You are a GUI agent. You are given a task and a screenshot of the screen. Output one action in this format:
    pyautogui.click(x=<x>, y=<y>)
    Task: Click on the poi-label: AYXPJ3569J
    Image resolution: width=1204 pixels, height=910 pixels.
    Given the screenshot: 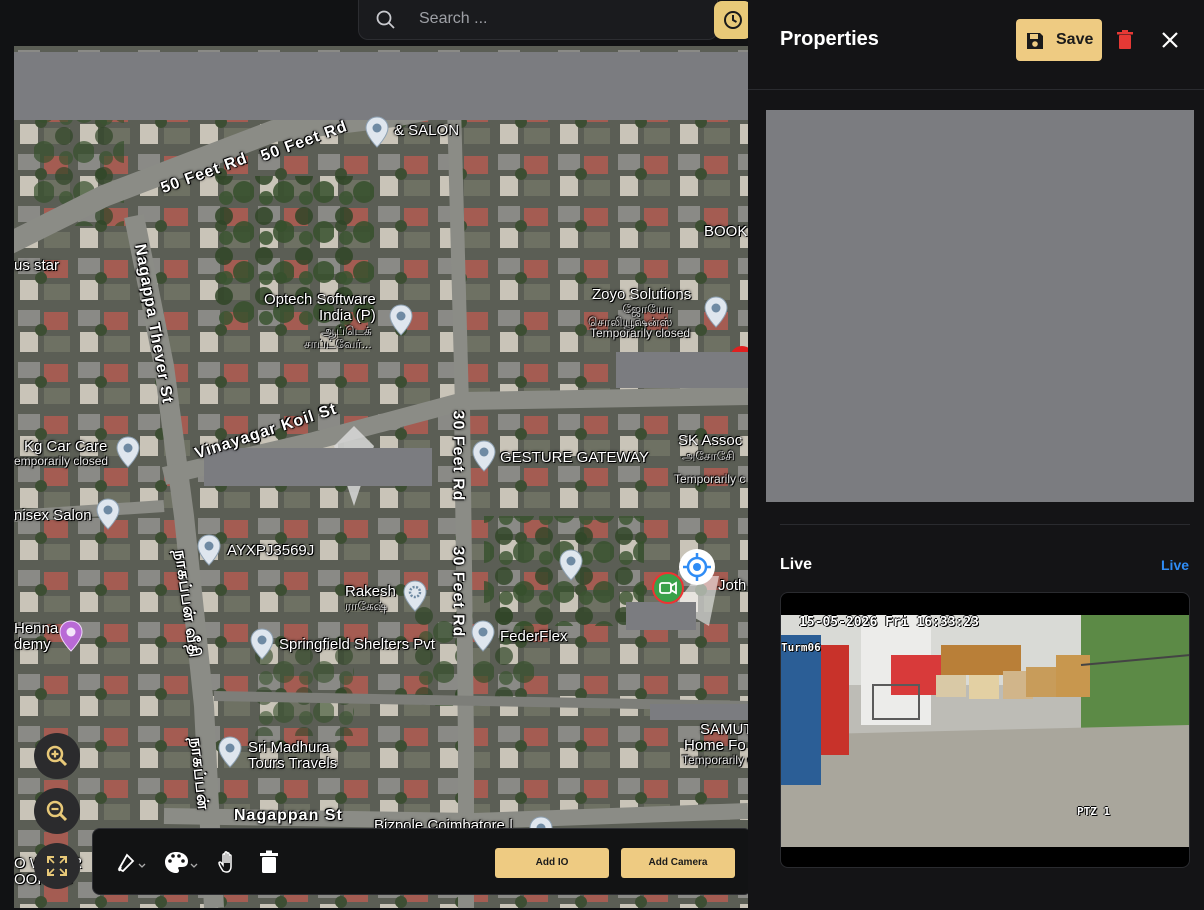 What is the action you would take?
    pyautogui.click(x=270, y=551)
    